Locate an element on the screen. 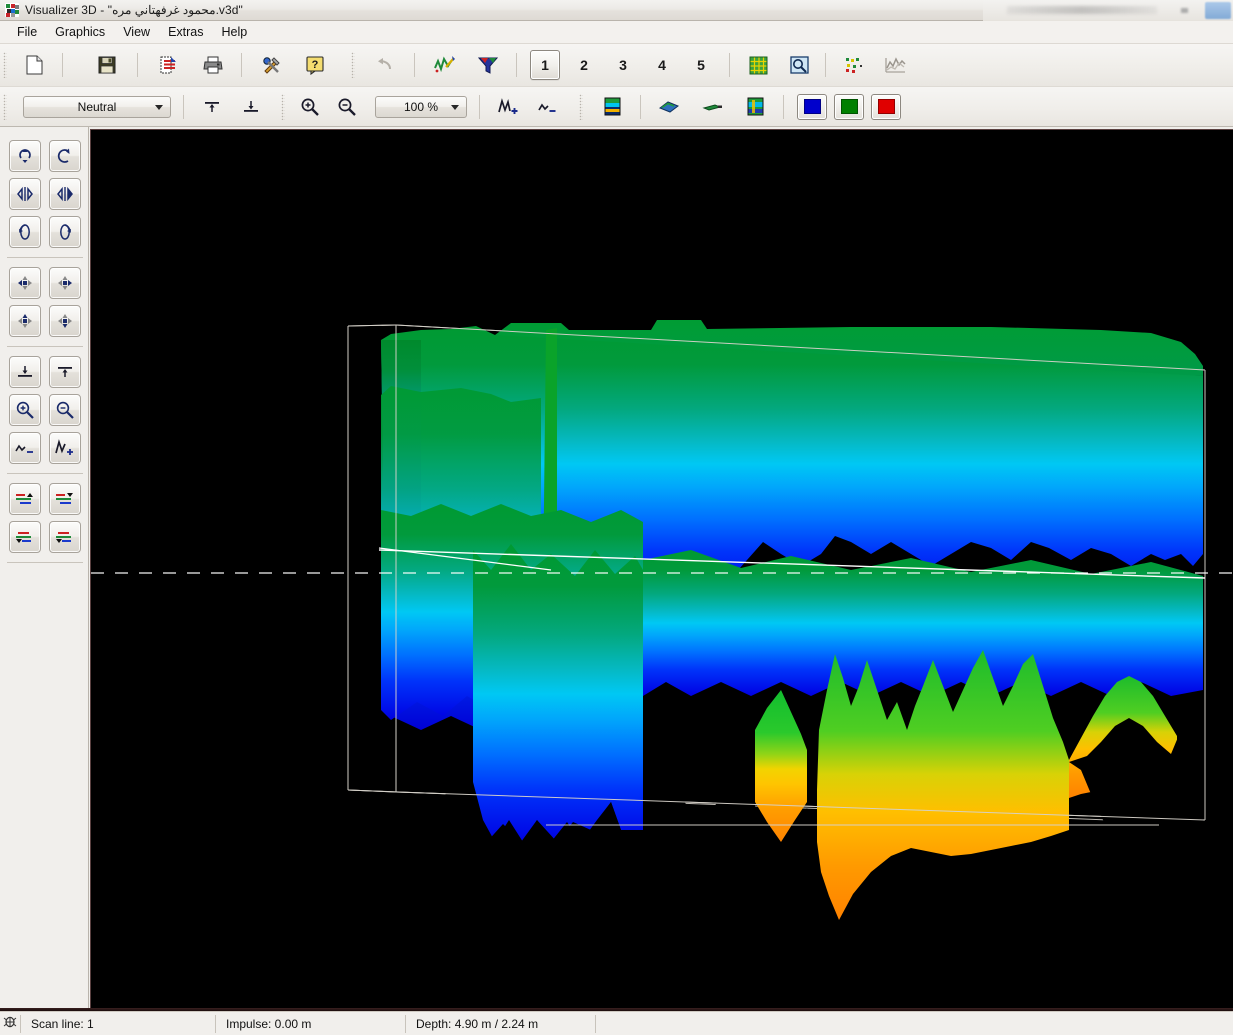 The image size is (1233, 1035). view-number-2: 2 is located at coordinates (584, 65).